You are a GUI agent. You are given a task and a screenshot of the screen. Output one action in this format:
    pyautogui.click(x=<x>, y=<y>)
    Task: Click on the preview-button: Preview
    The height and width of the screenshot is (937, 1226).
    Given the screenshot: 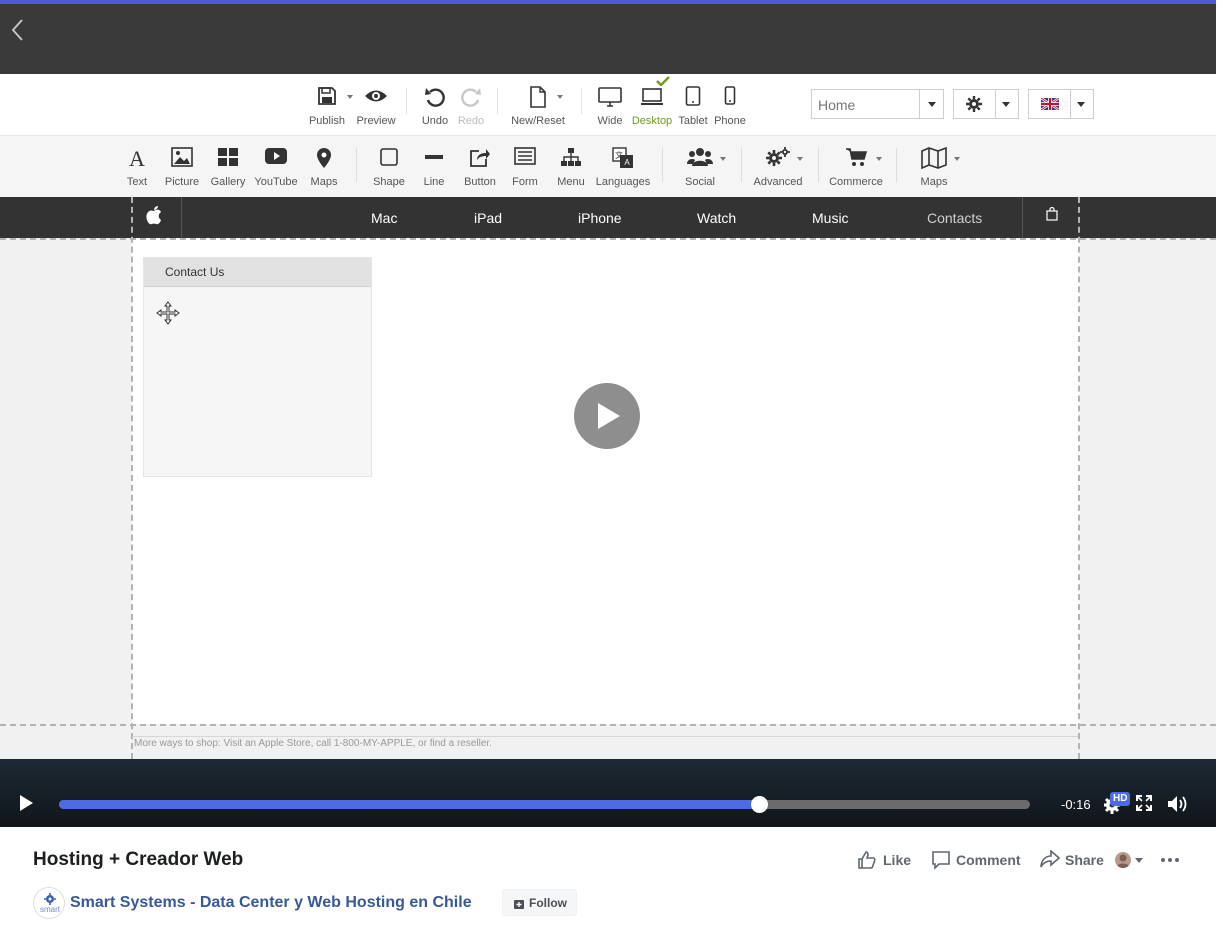 What is the action you would take?
    pyautogui.click(x=376, y=104)
    